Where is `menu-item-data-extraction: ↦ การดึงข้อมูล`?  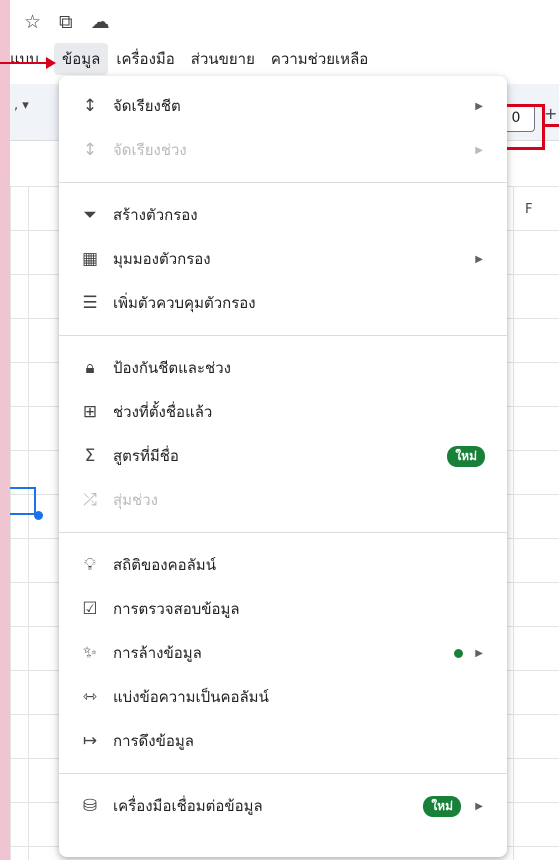
menu-item-data-extraction: ↦ การดึงข้อมูล is located at coordinates (283, 741).